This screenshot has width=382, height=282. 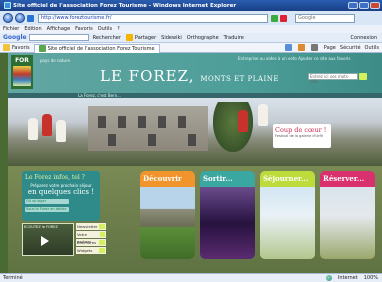 I want to click on stop-icon, so click(x=283, y=18).